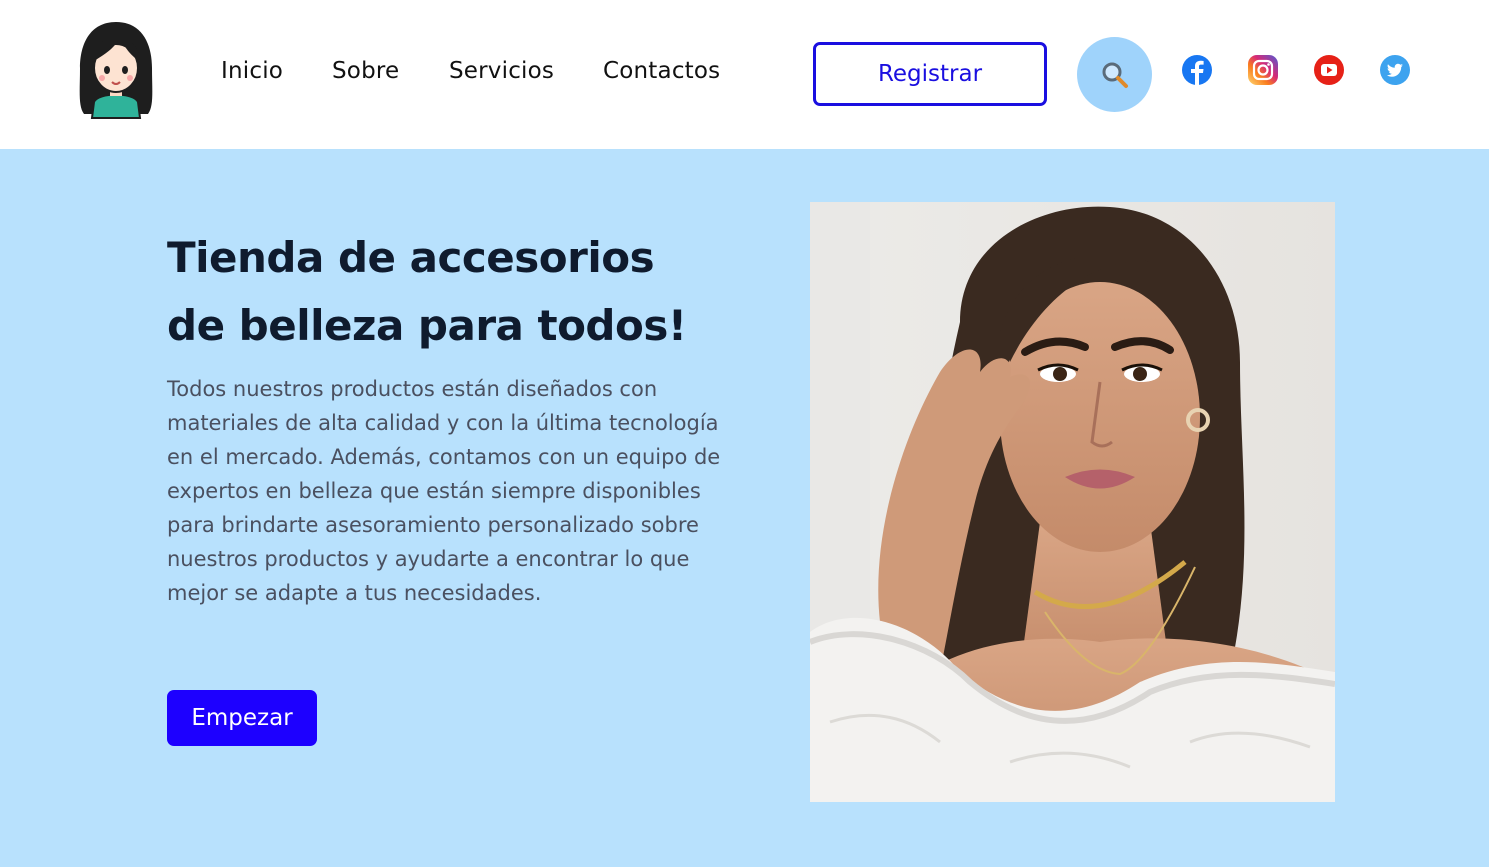  I want to click on nav-link-inicio: Inicio, so click(252, 71).